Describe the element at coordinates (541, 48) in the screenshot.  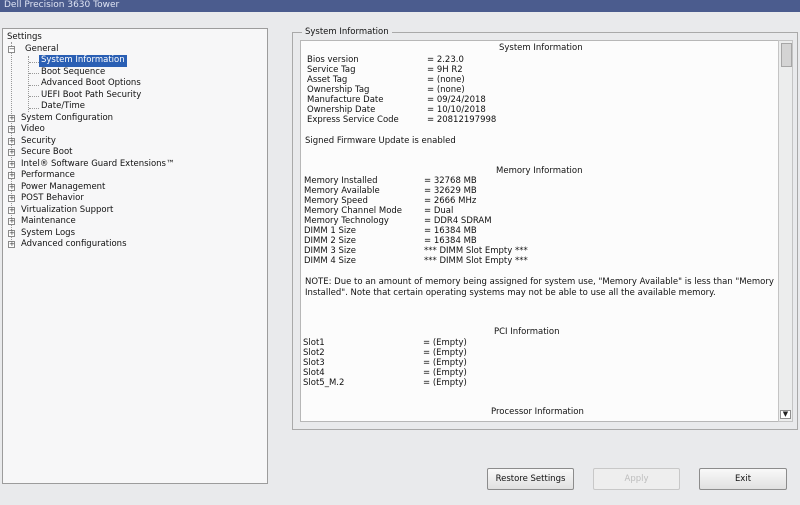
I see `system-info-title: System Information` at that location.